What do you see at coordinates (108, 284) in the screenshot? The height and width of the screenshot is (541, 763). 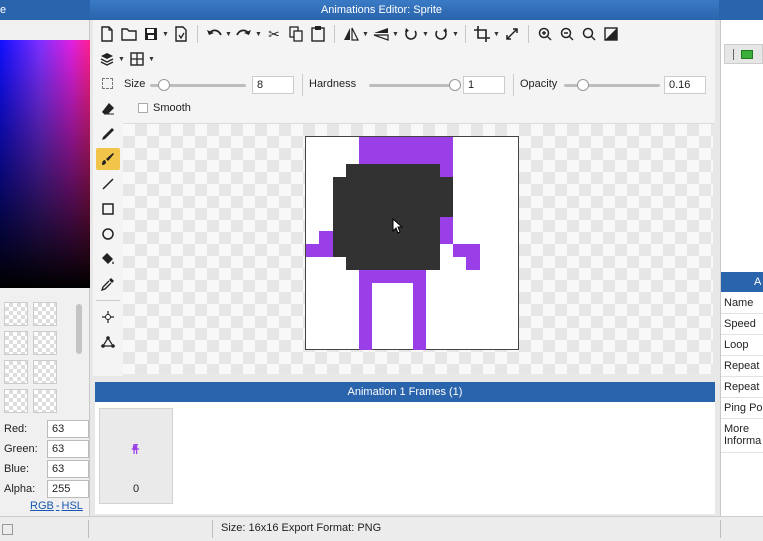 I see `eyedropper-icon` at bounding box center [108, 284].